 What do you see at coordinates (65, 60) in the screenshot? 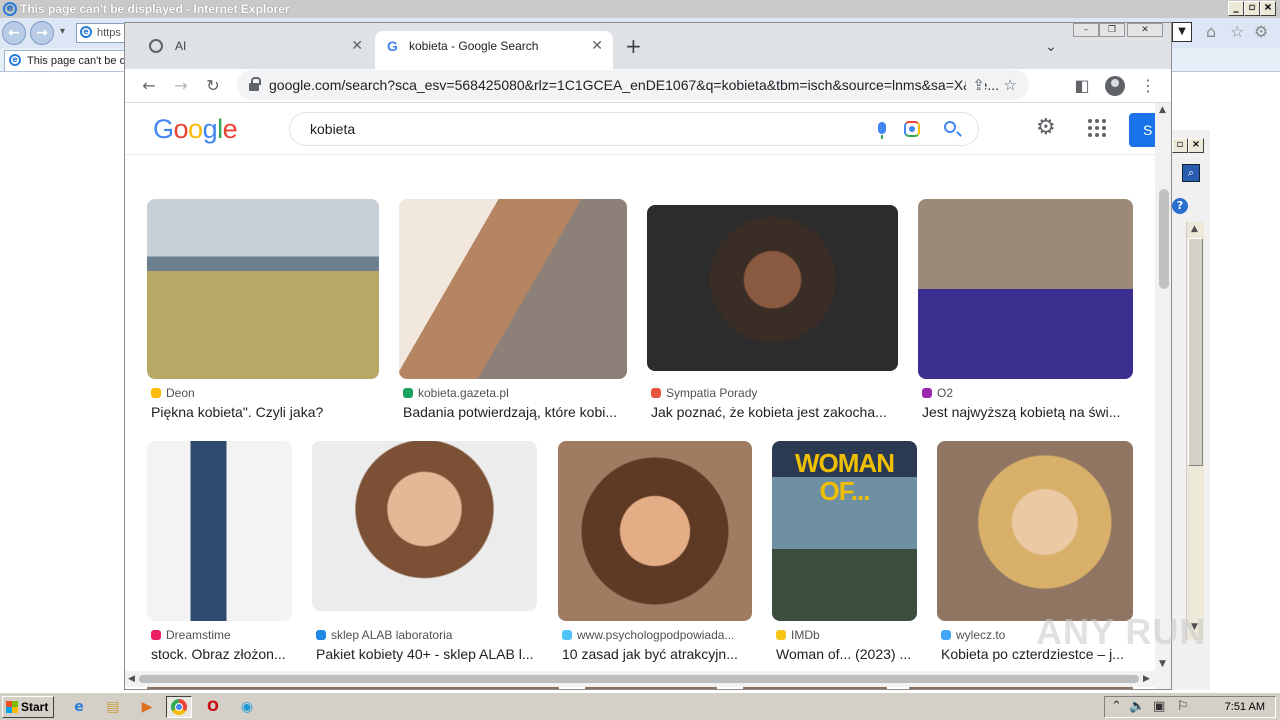
I see `ie-tab: e This page can't be d` at bounding box center [65, 60].